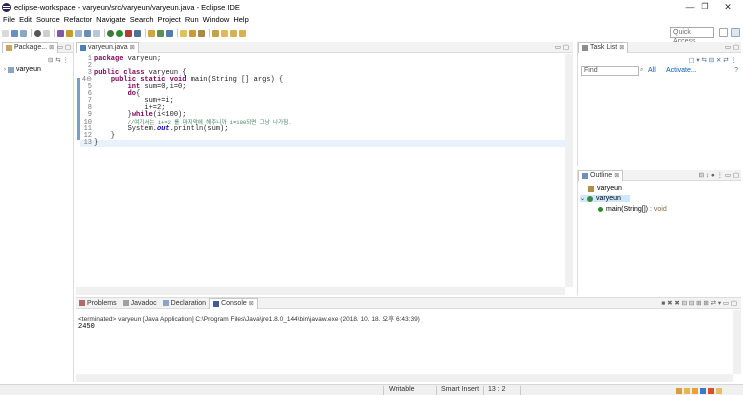 The image size is (743, 395). Describe the element at coordinates (320, 291) in the screenshot. I see `editor-horizontal-scrollbar` at that location.